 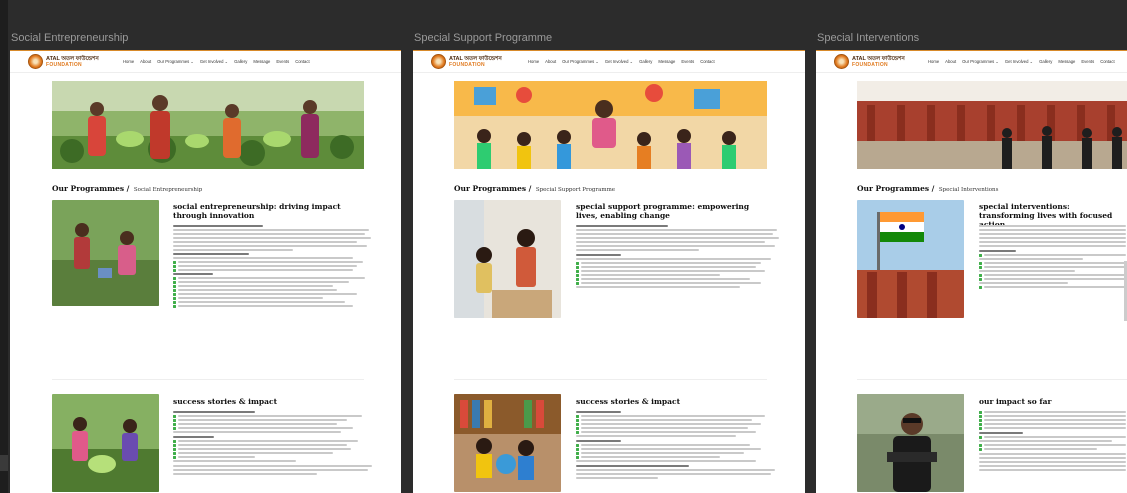 What do you see at coordinates (507, 259) in the screenshot?
I see `section1-image` at bounding box center [507, 259].